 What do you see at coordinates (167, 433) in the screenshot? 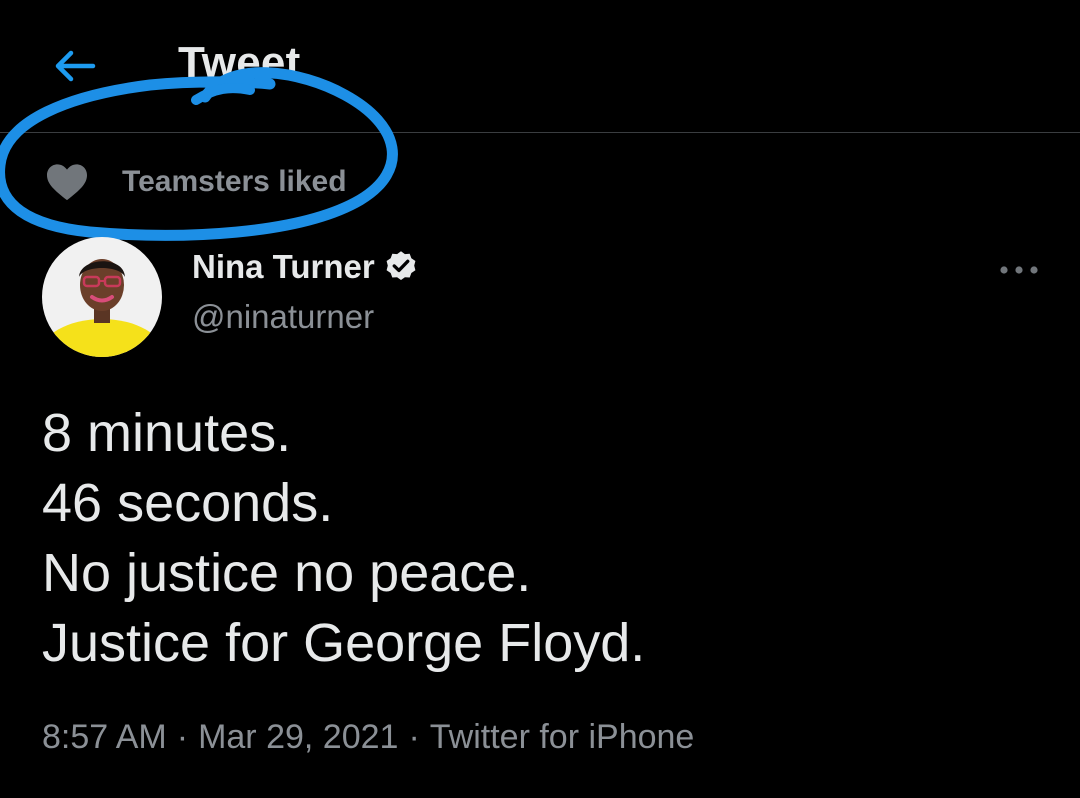
I see `tweet-text-line: 8 minutes.` at bounding box center [167, 433].